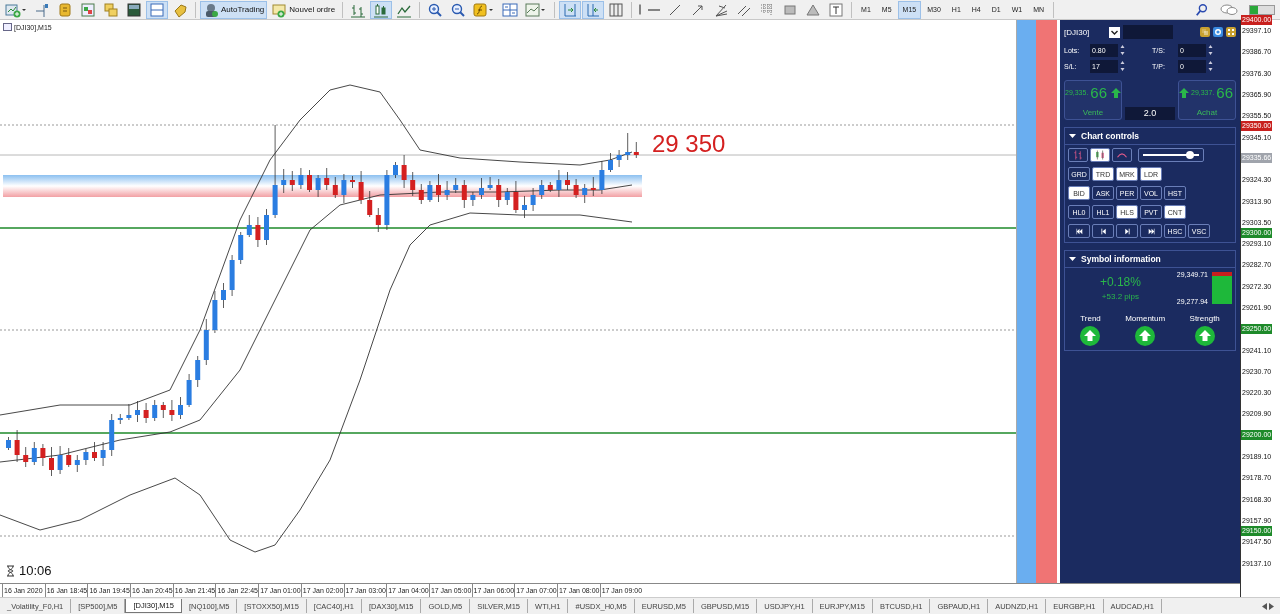 The image size is (1280, 614). I want to click on layers-icon, so click(111, 9).